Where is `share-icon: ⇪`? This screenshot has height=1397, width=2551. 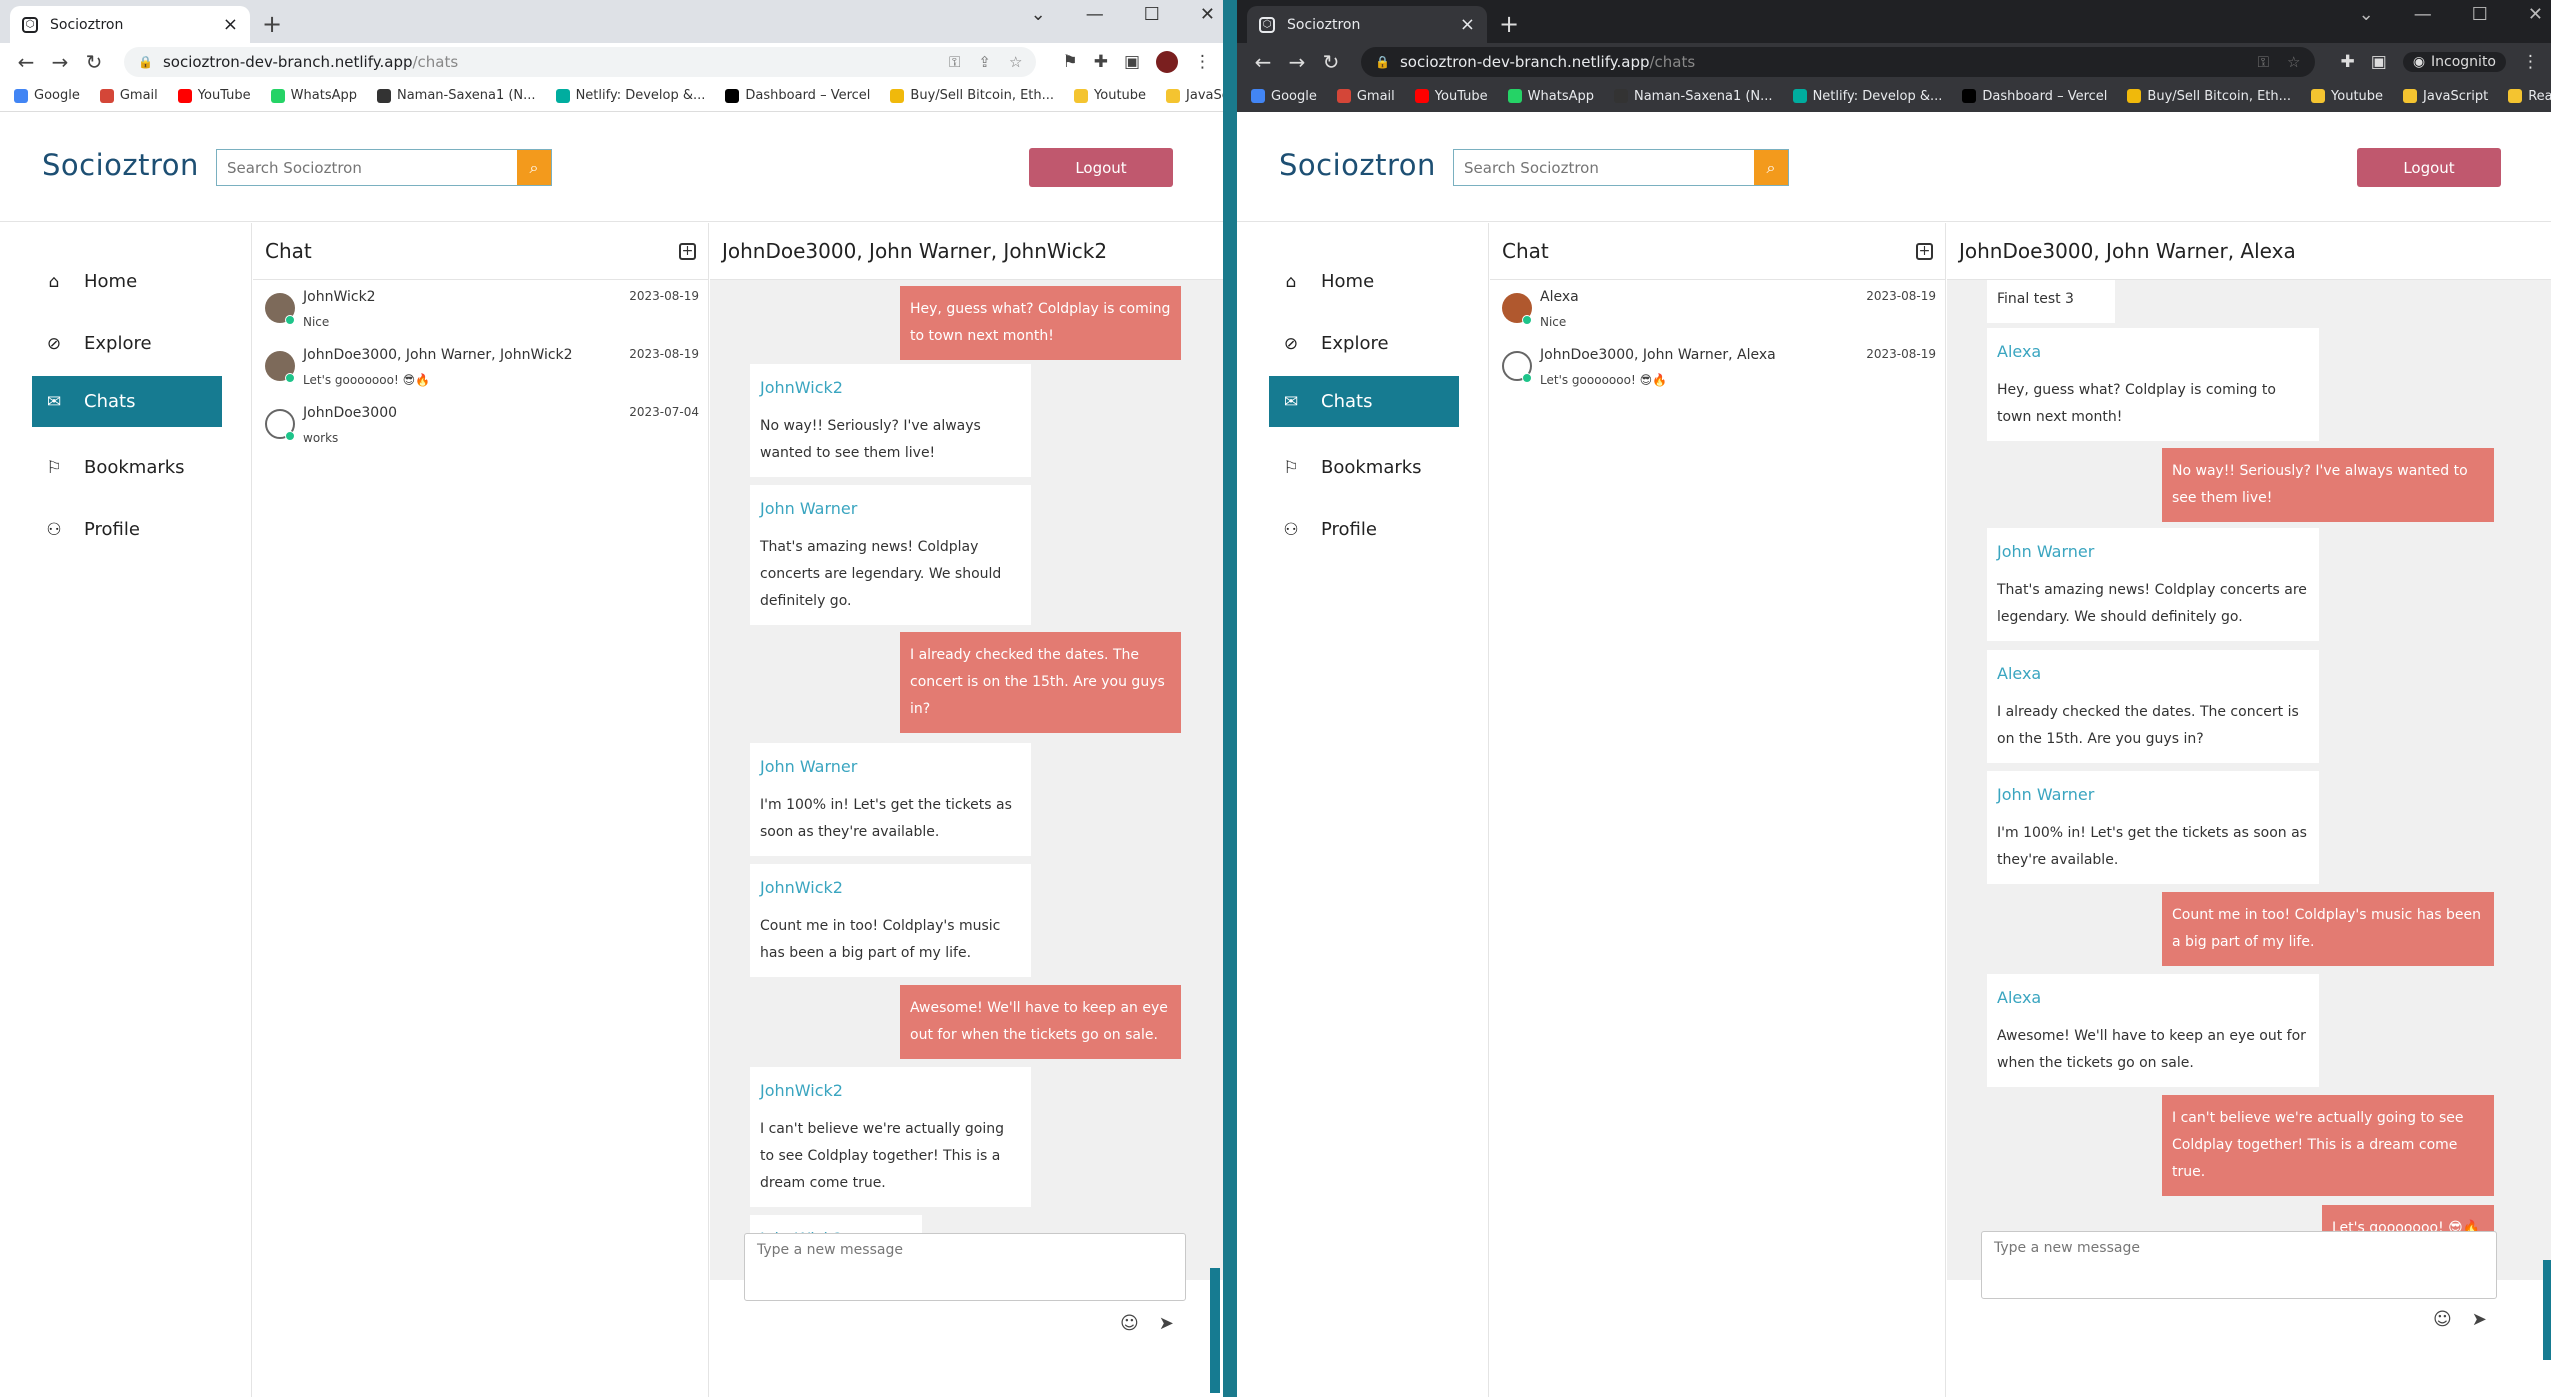
share-icon: ⇪ is located at coordinates (984, 62).